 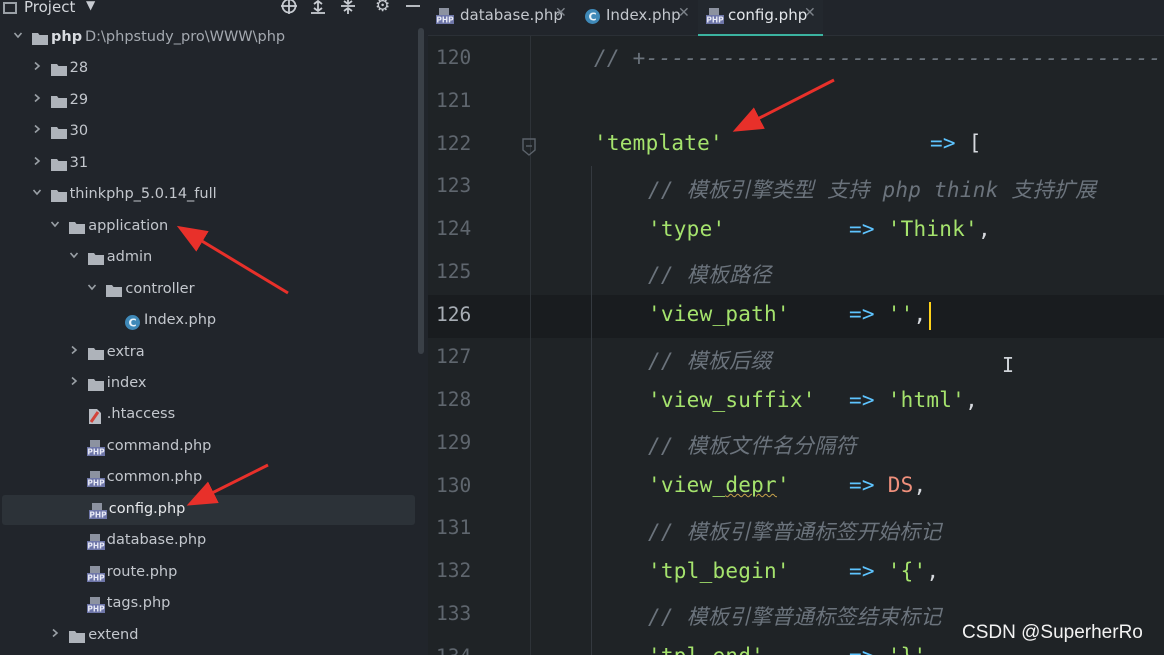 What do you see at coordinates (348, 9) in the screenshot?
I see `collapse-all-icon` at bounding box center [348, 9].